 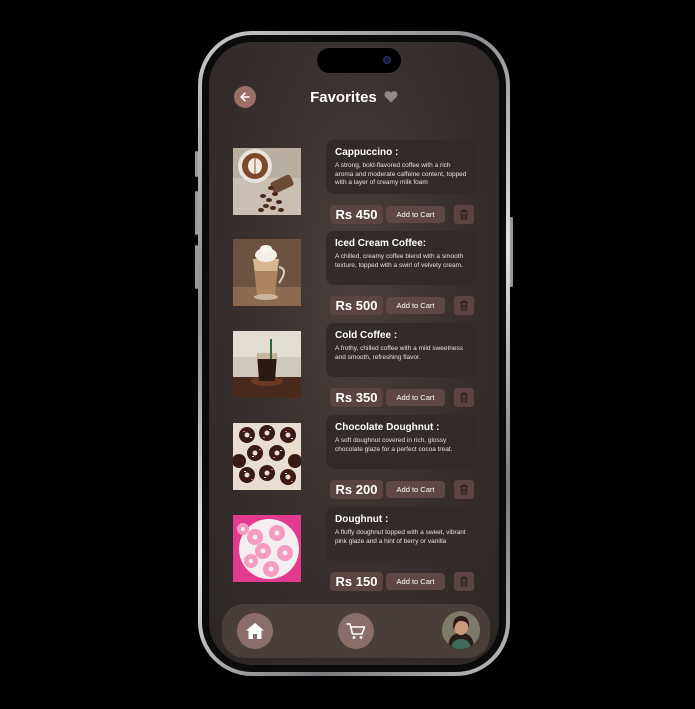 What do you see at coordinates (356, 581) in the screenshot?
I see `item-price: Rs 150` at bounding box center [356, 581].